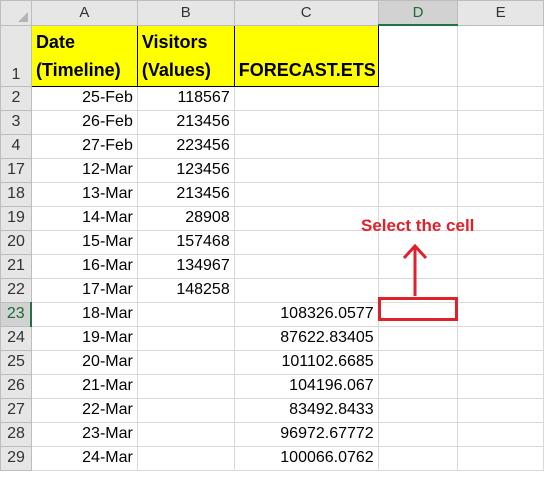  I want to click on forecast-cell: 87622.83405, so click(306, 338).